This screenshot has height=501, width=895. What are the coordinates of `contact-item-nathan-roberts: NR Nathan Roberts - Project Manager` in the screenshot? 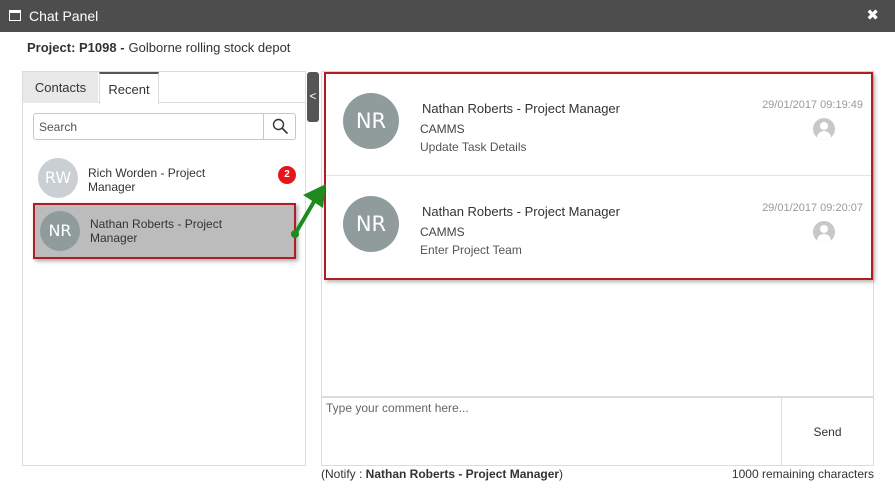 It's located at (164, 231).